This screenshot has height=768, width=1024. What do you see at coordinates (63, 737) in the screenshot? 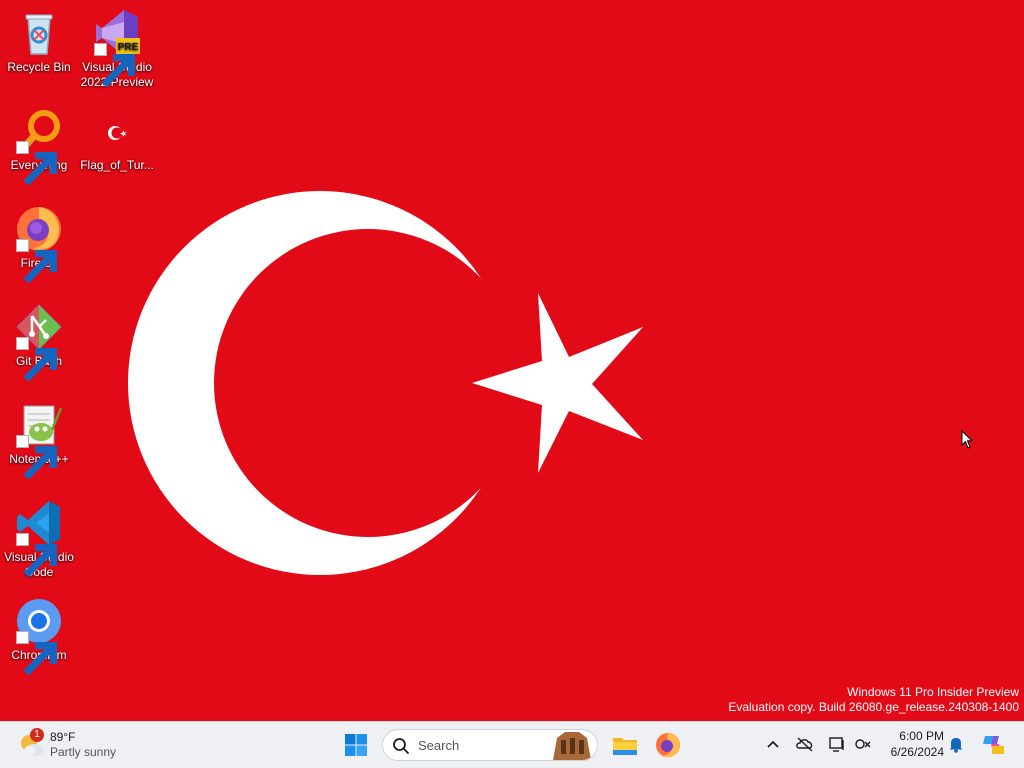
I see `weather-temperature: 89°F` at bounding box center [63, 737].